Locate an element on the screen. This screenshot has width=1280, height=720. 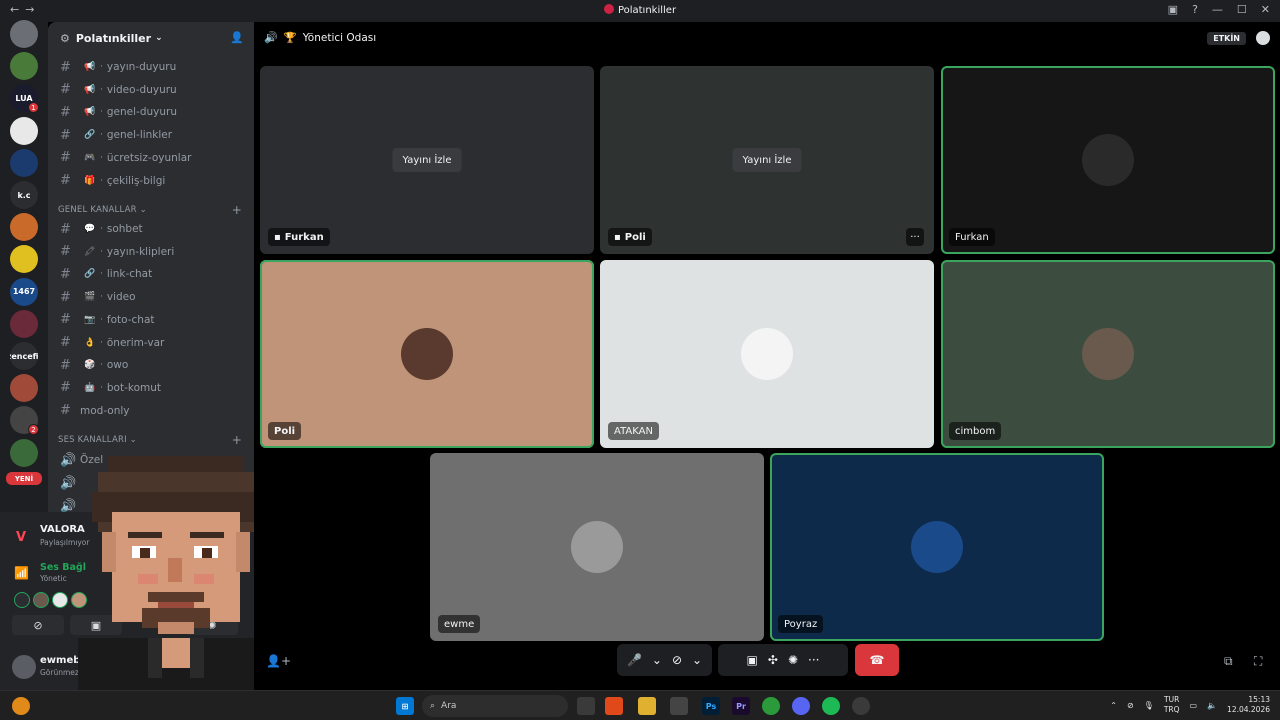
channel-video-duyuru: # 📢 · video-duyuru is located at coordinates (151, 90).